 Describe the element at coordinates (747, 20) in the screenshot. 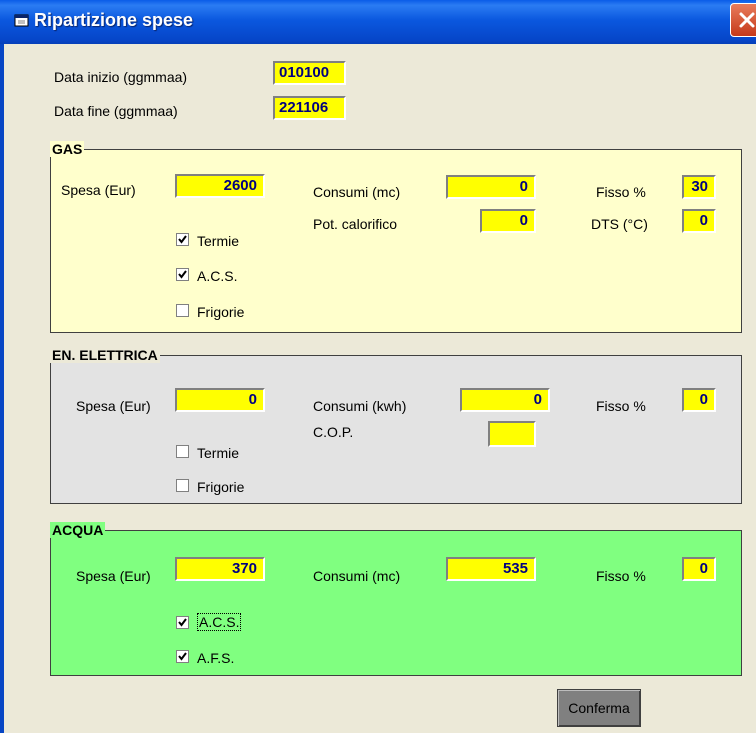

I see `close-icon` at that location.